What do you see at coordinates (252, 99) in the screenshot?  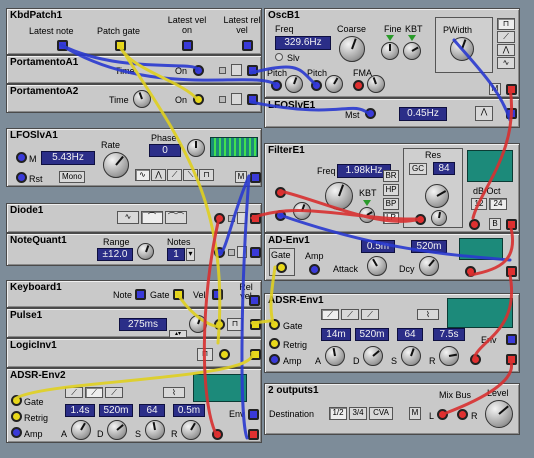 I see `porta2-output` at bounding box center [252, 99].